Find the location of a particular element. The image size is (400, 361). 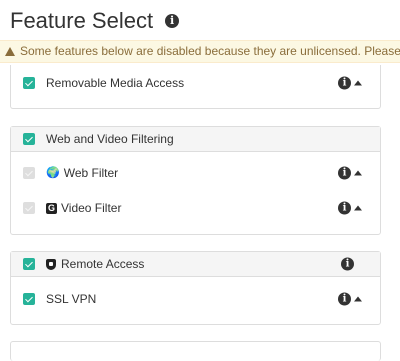

panel-heading: Remote Access i is located at coordinates (195, 264).